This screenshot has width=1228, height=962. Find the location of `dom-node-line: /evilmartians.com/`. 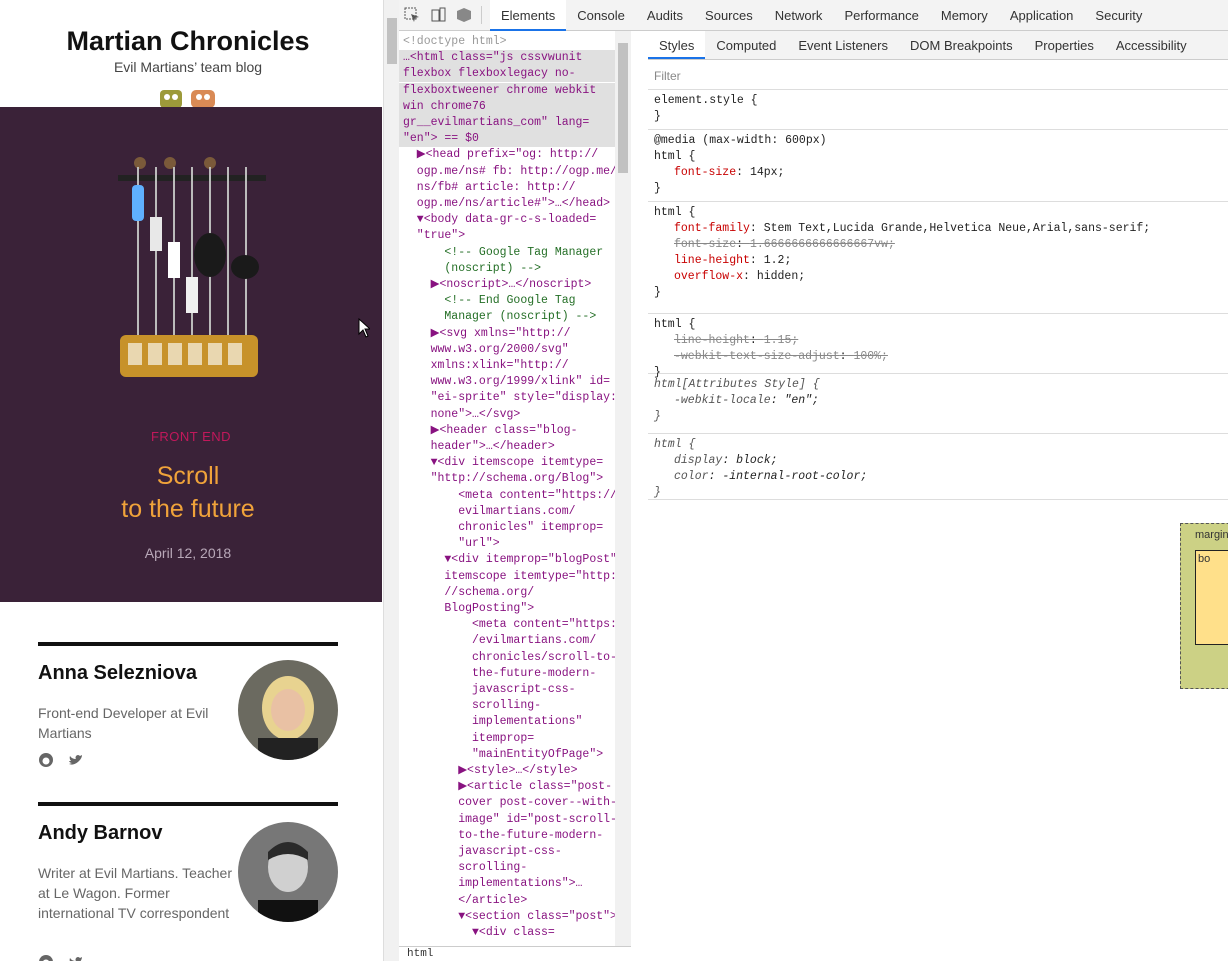

dom-node-line: /evilmartians.com/ is located at coordinates (512, 641).